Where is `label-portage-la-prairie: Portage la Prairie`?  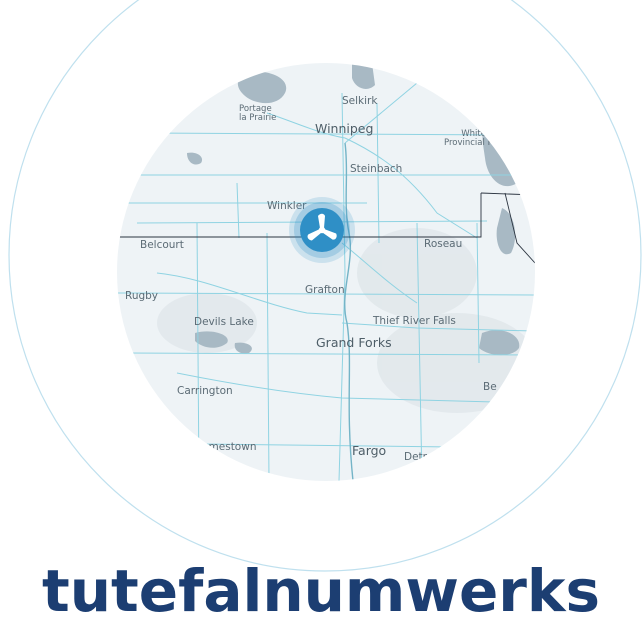 label-portage-la-prairie: Portage la Prairie is located at coordinates (258, 114).